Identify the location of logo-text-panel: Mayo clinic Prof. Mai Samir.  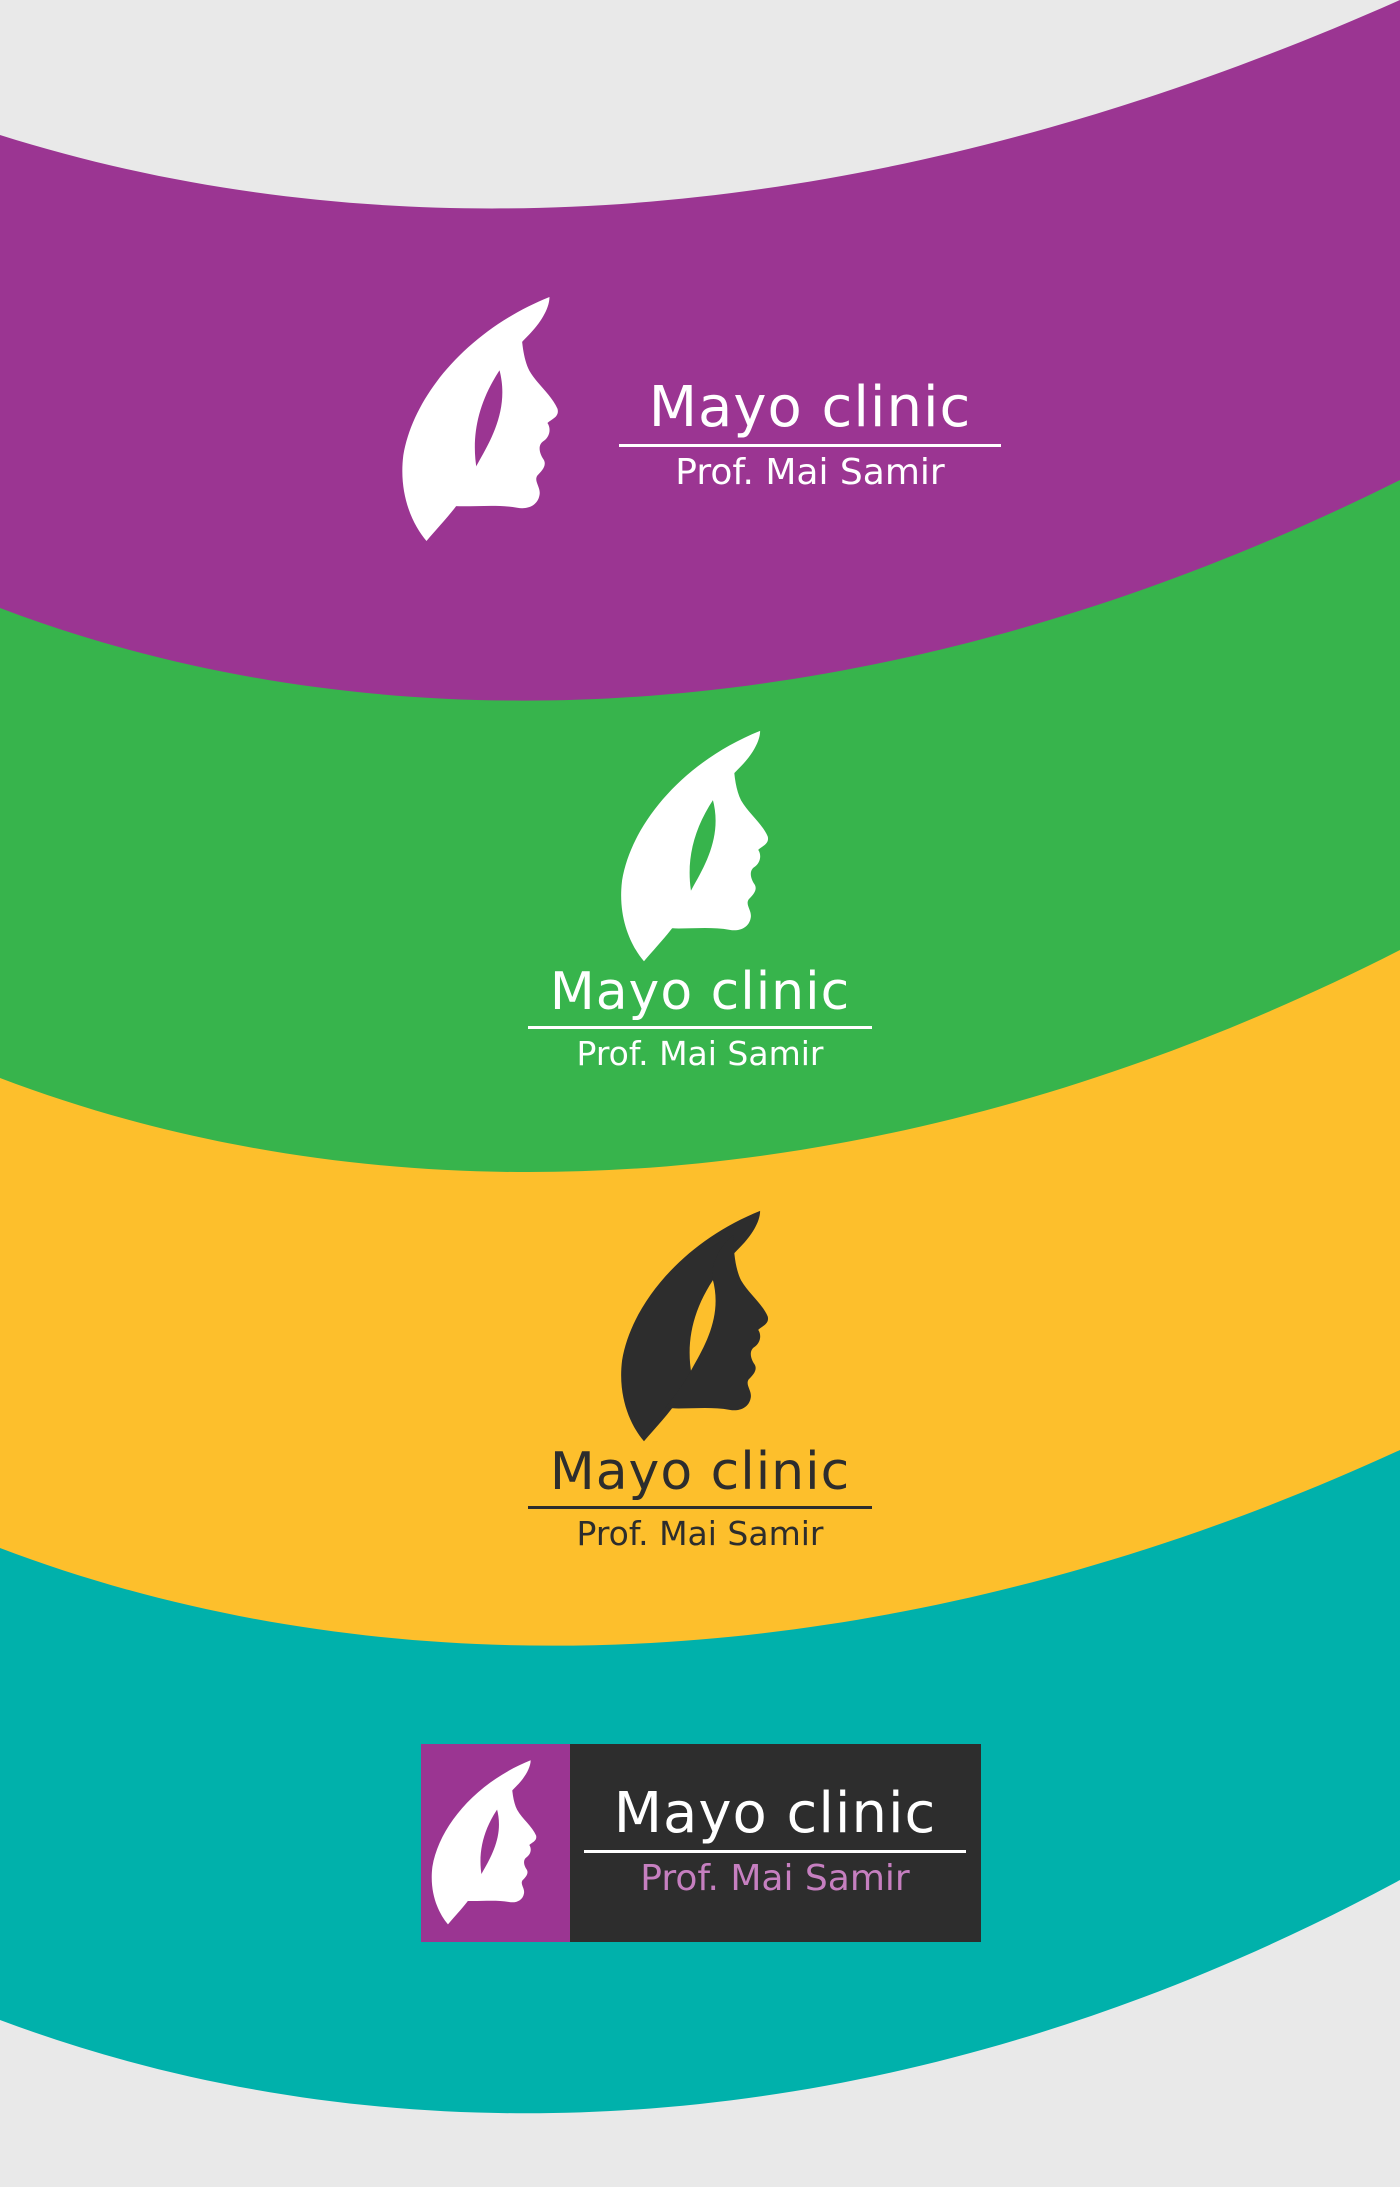
(775, 1843).